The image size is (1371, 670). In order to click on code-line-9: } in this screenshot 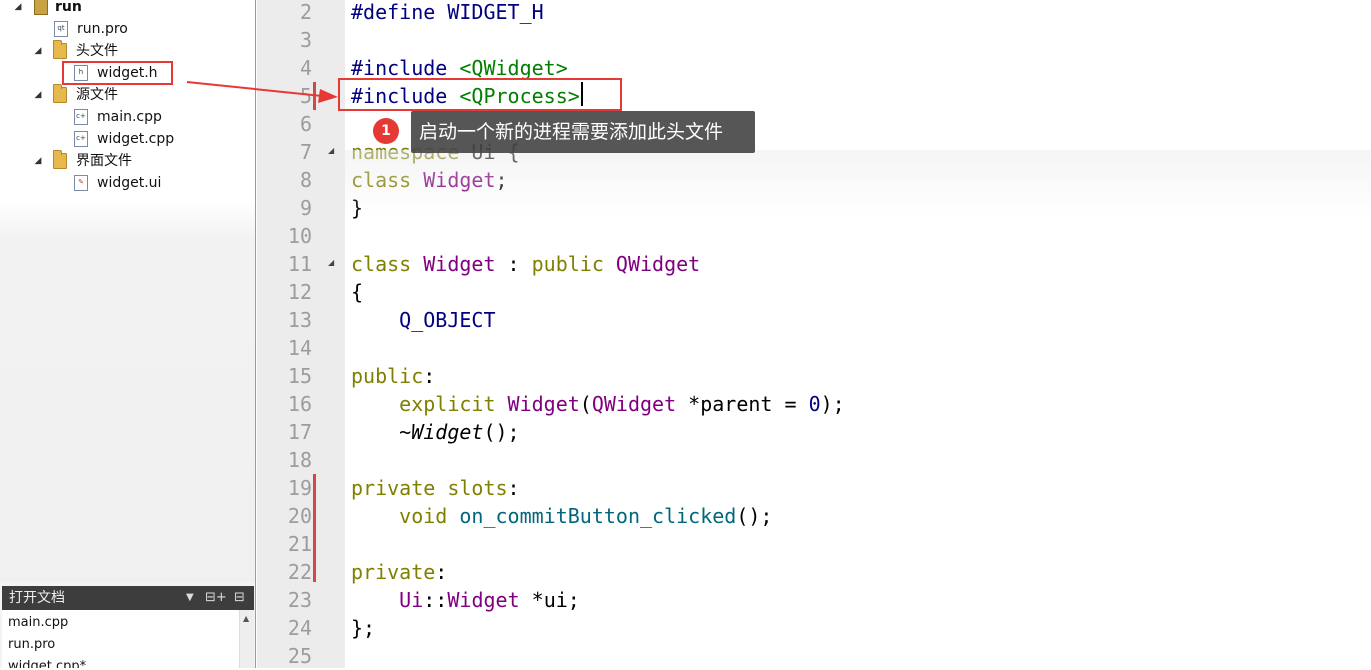, I will do `click(357, 208)`.